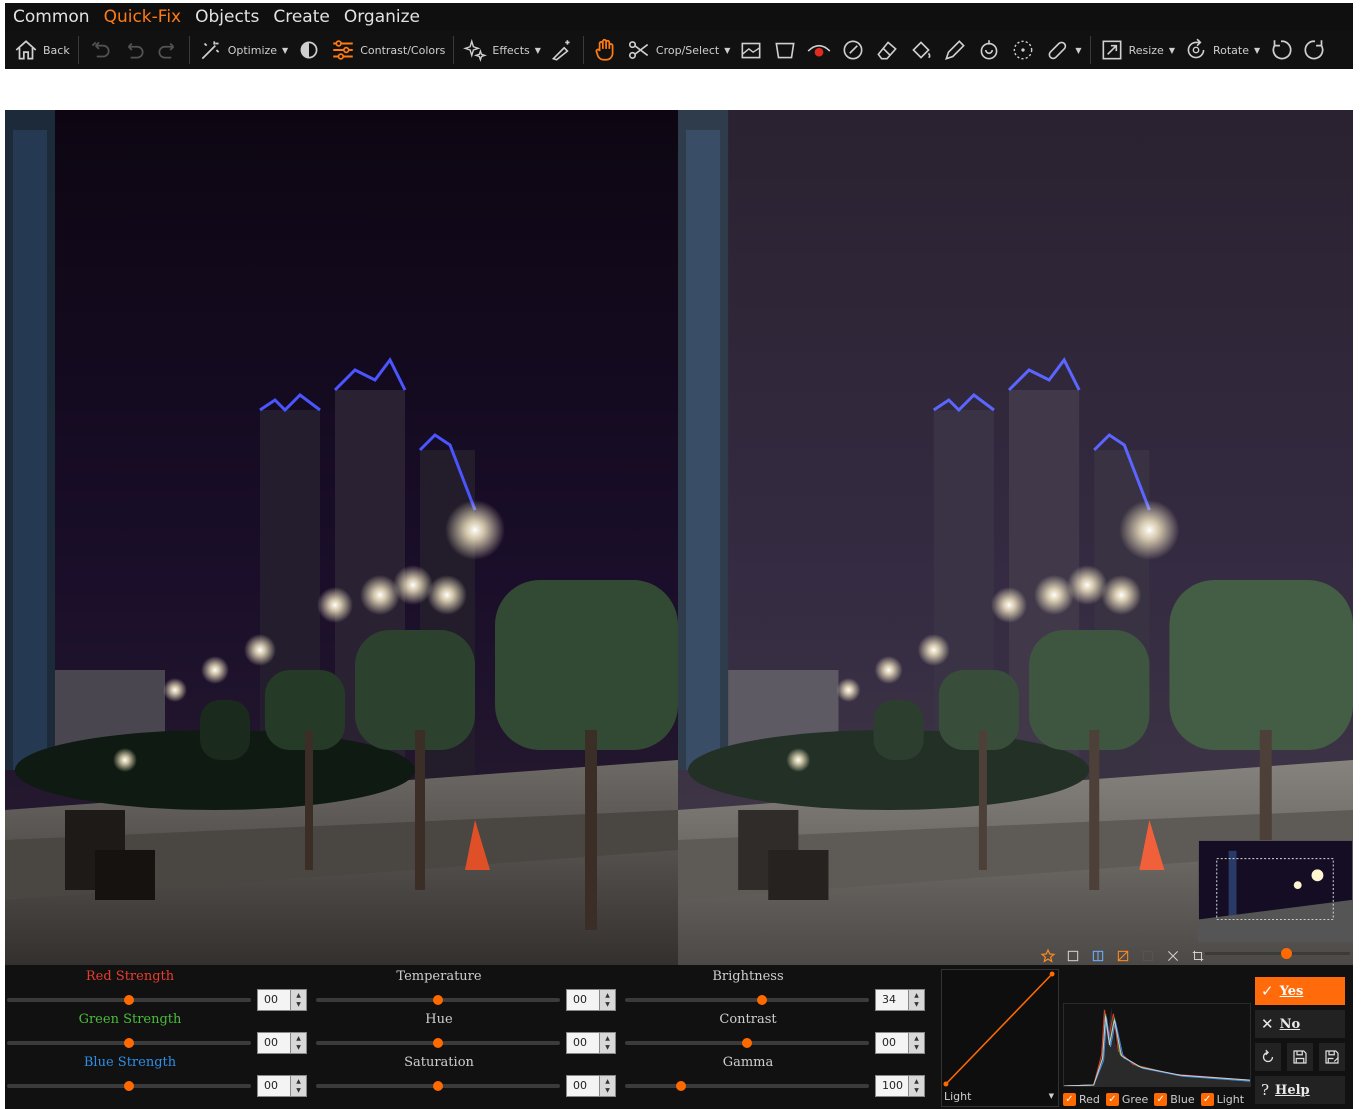 The width and height of the screenshot is (1361, 1109). I want to click on blue-strength-slider, so click(129, 1086).